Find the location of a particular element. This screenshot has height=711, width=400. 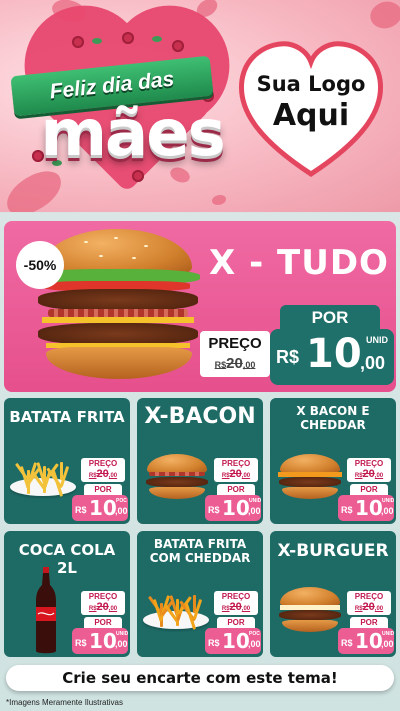

product-name: X-BACON is located at coordinates (200, 416).